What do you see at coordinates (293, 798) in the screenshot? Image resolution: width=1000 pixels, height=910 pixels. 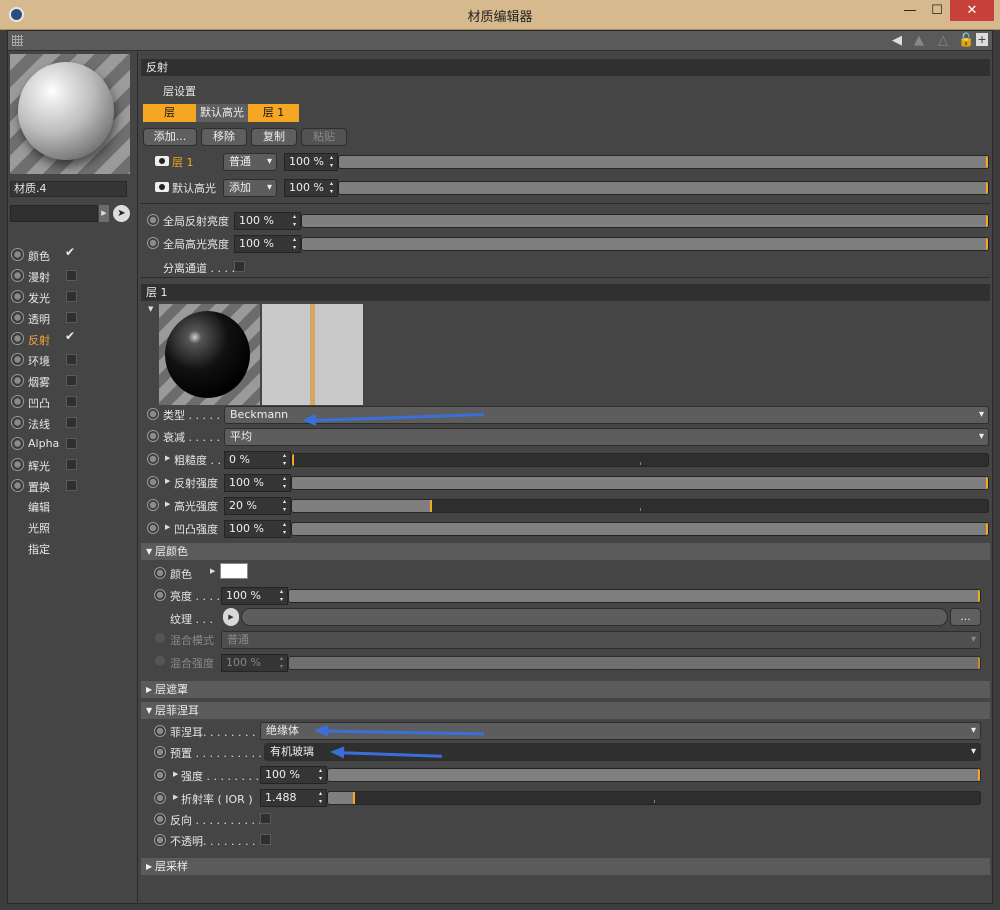 I see `ior-field: 1.488` at bounding box center [293, 798].